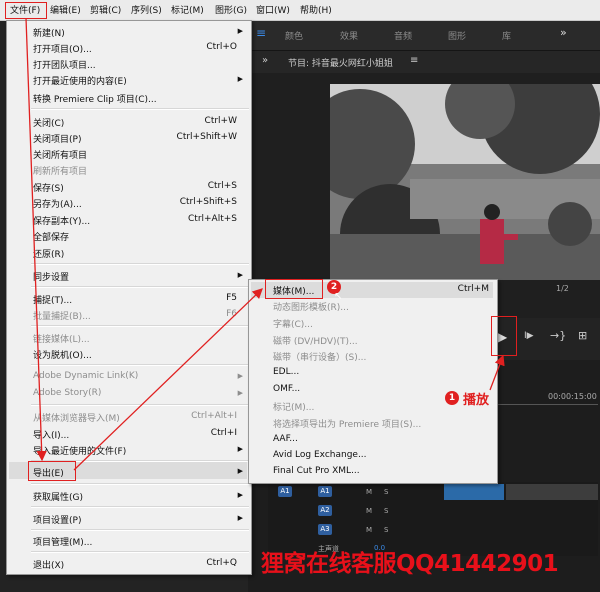 The height and width of the screenshot is (592, 600). What do you see at coordinates (476, 400) in the screenshot?
I see `play-annotation-label: 播放` at bounding box center [476, 400].